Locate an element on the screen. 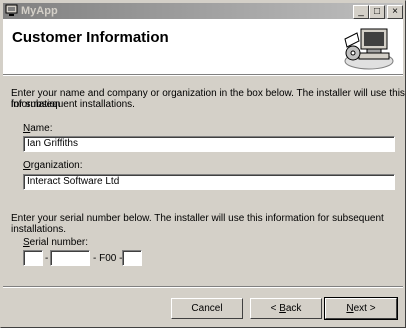  back-button-prefix: < is located at coordinates (275, 308).